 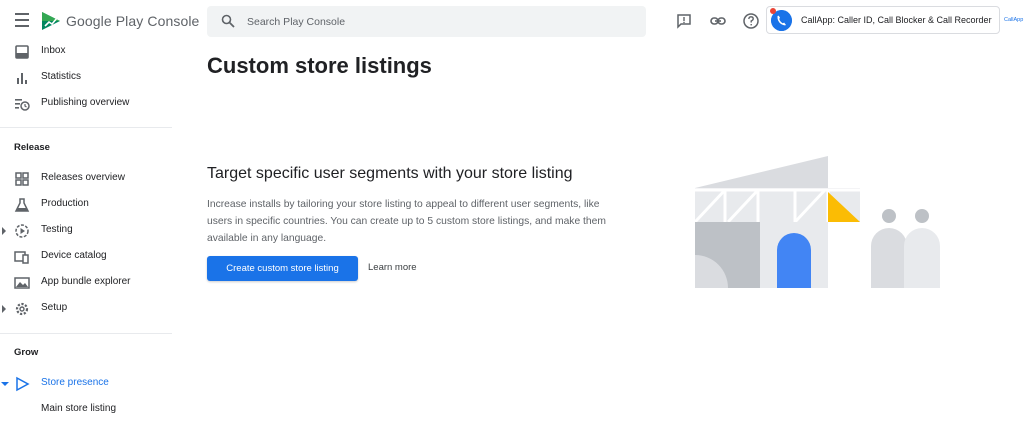 I want to click on hamburger-menu-icon, so click(x=22, y=21).